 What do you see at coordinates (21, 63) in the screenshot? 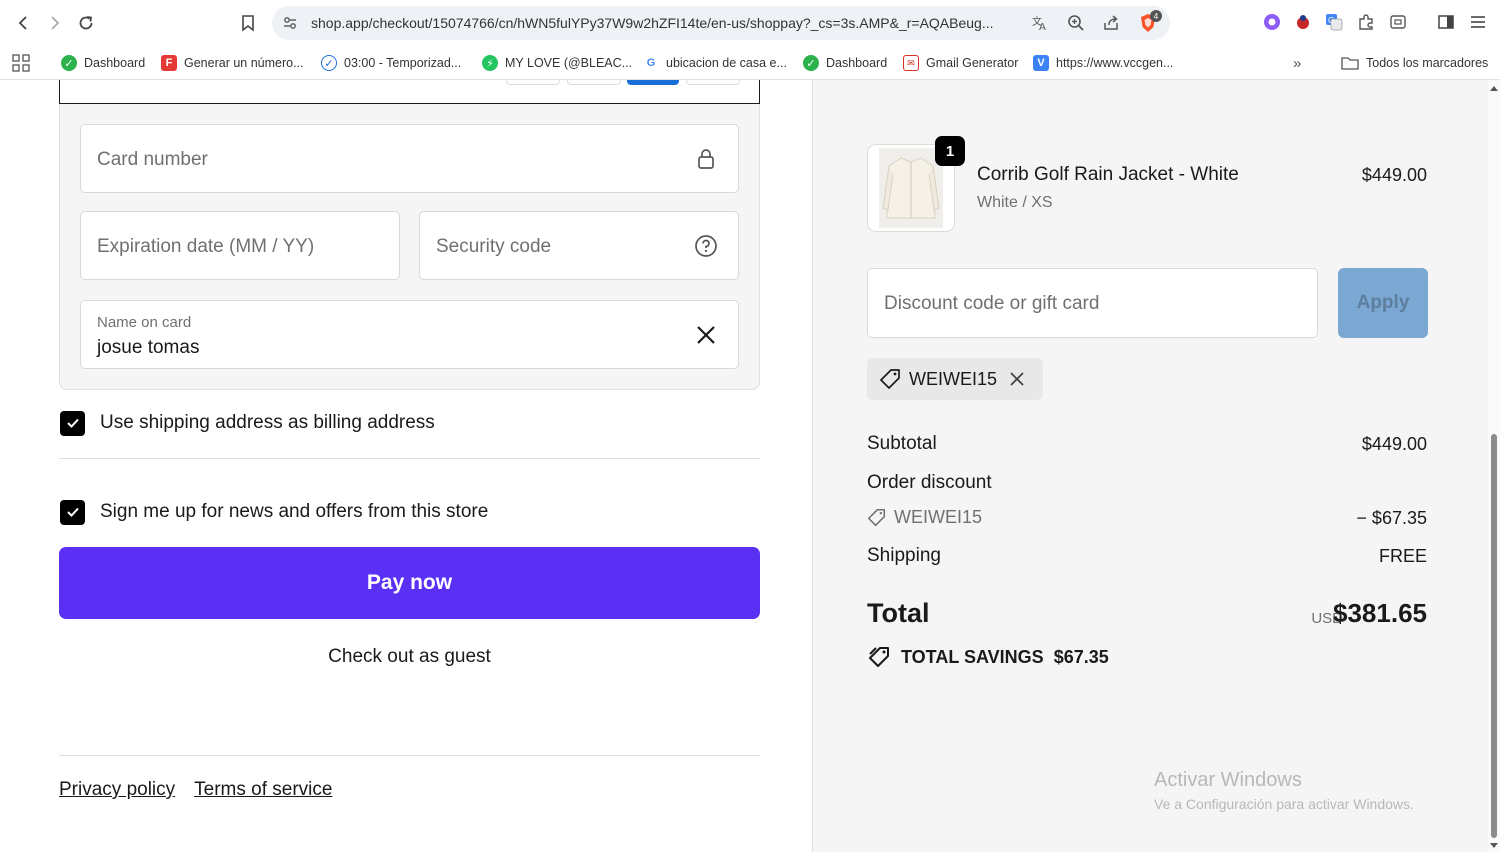
I see `apps-grid-icon` at bounding box center [21, 63].